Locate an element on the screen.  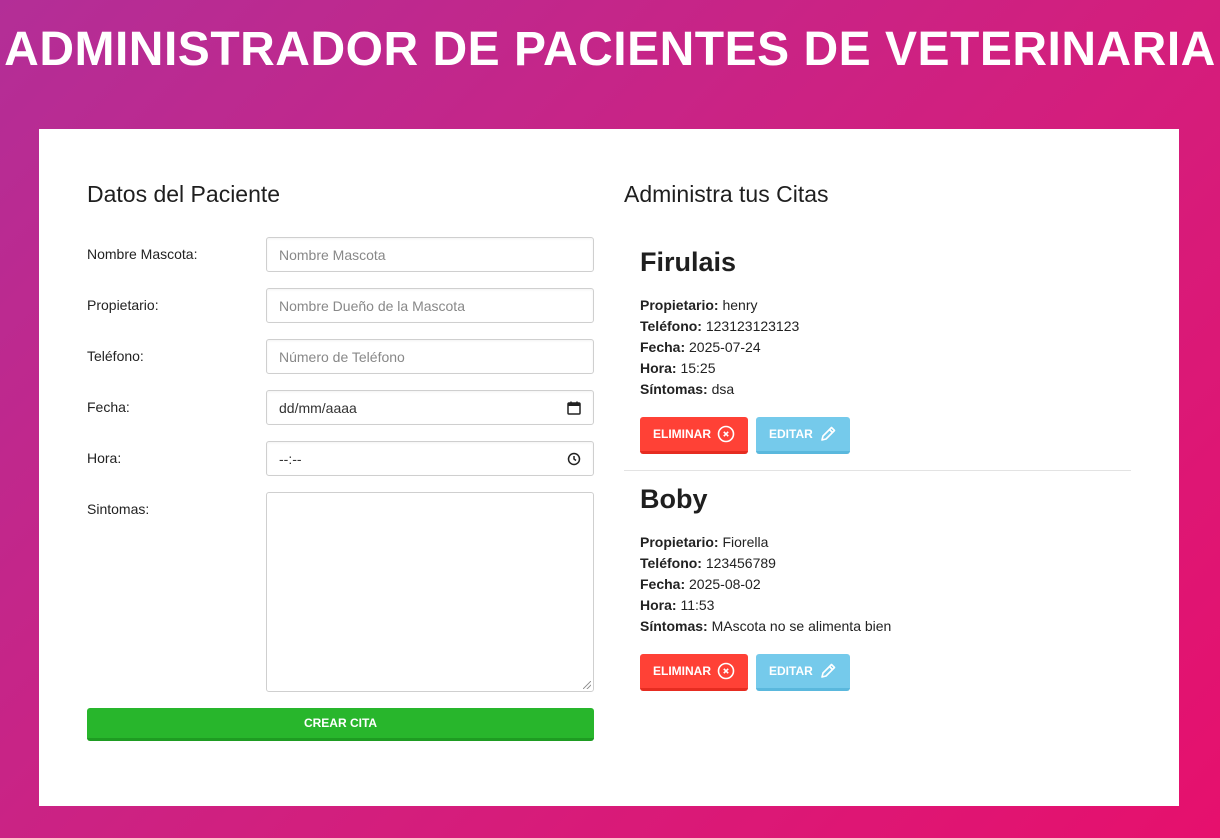
owner-label: Propietario: is located at coordinates (123, 305).